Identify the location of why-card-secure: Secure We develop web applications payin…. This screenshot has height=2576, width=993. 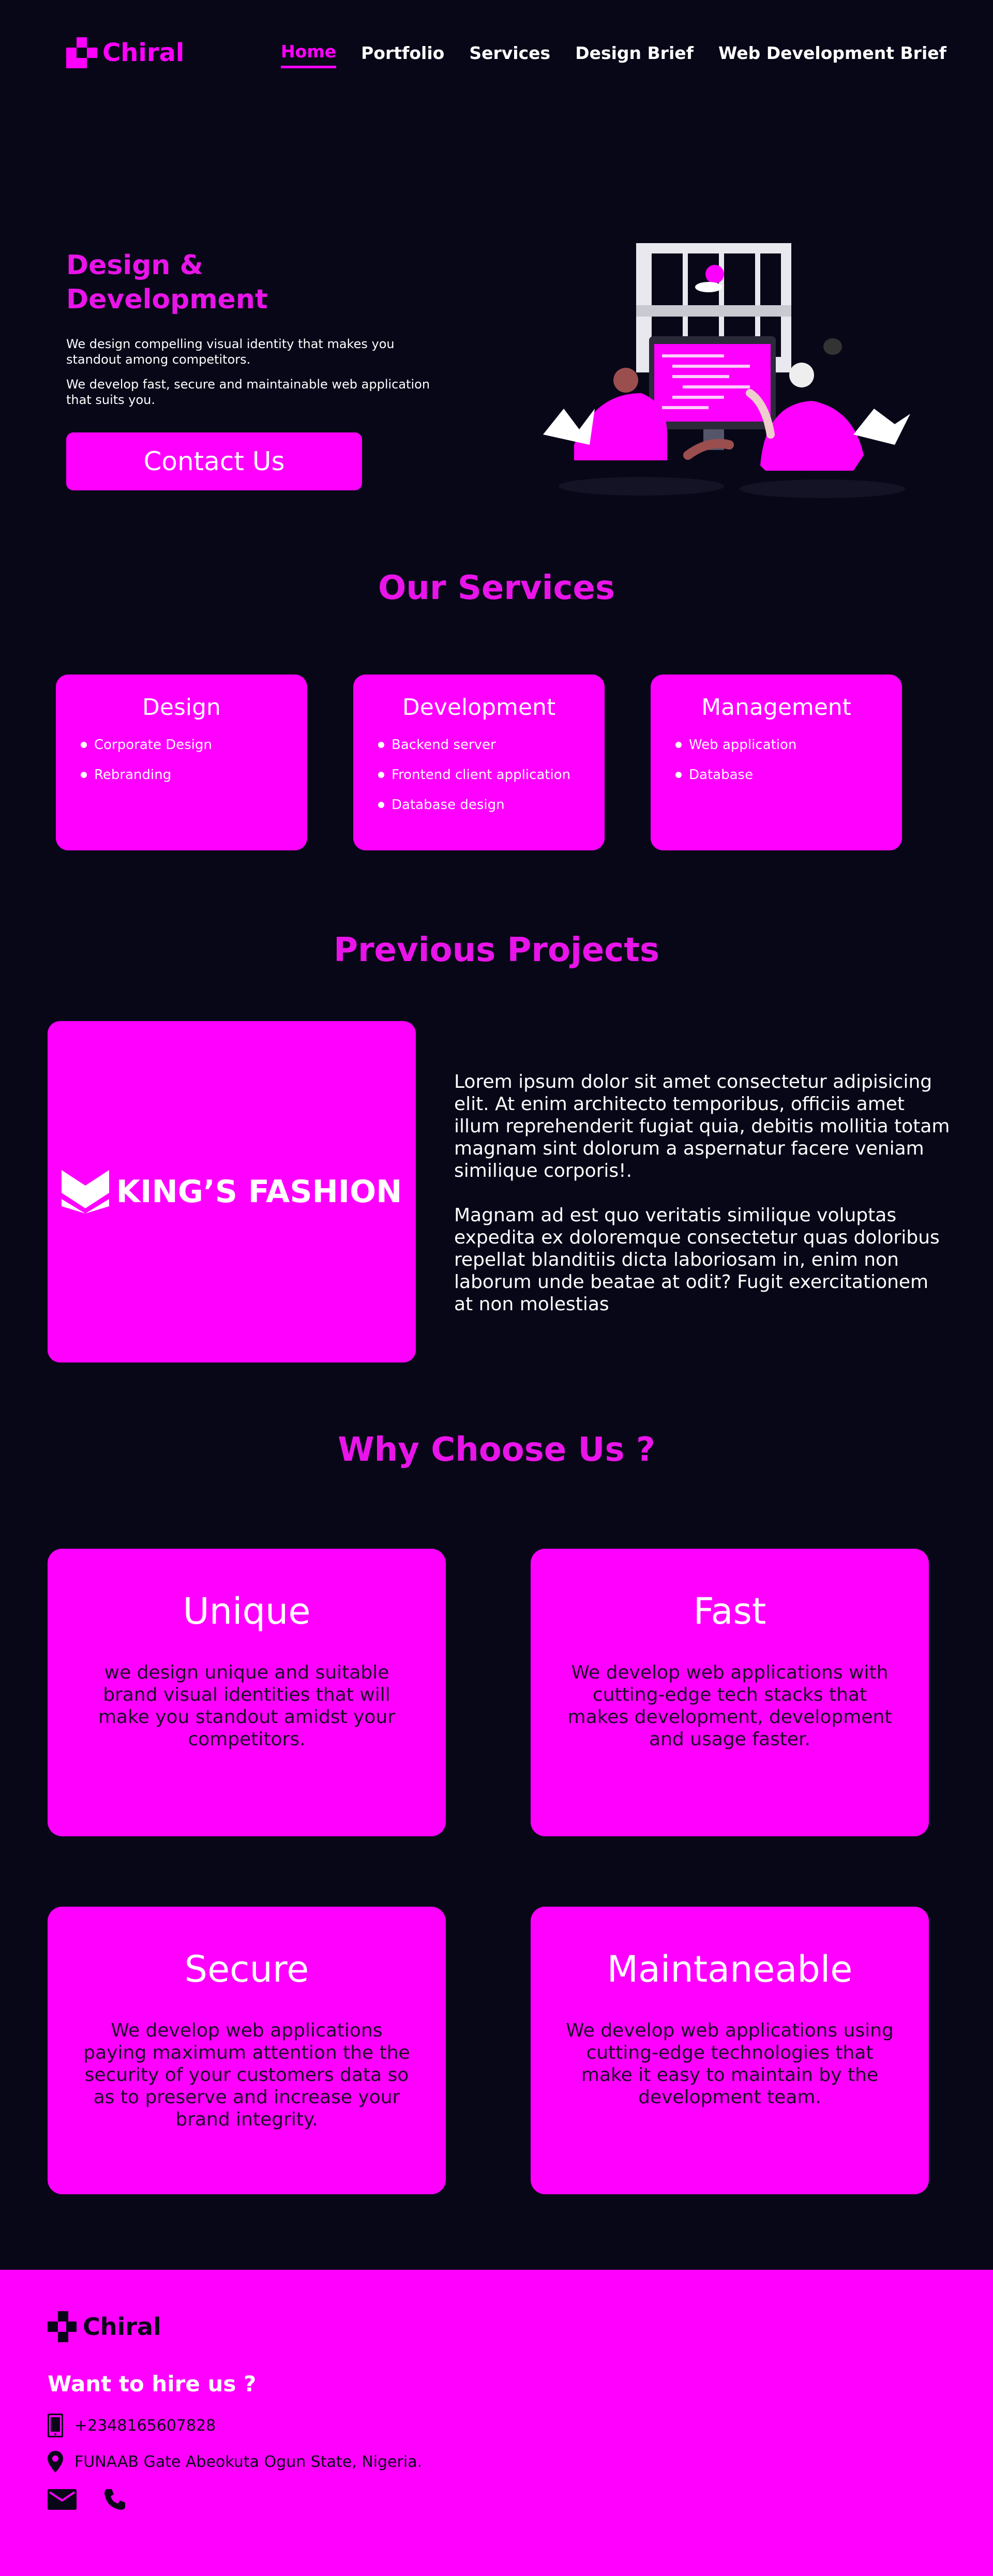
(247, 2050).